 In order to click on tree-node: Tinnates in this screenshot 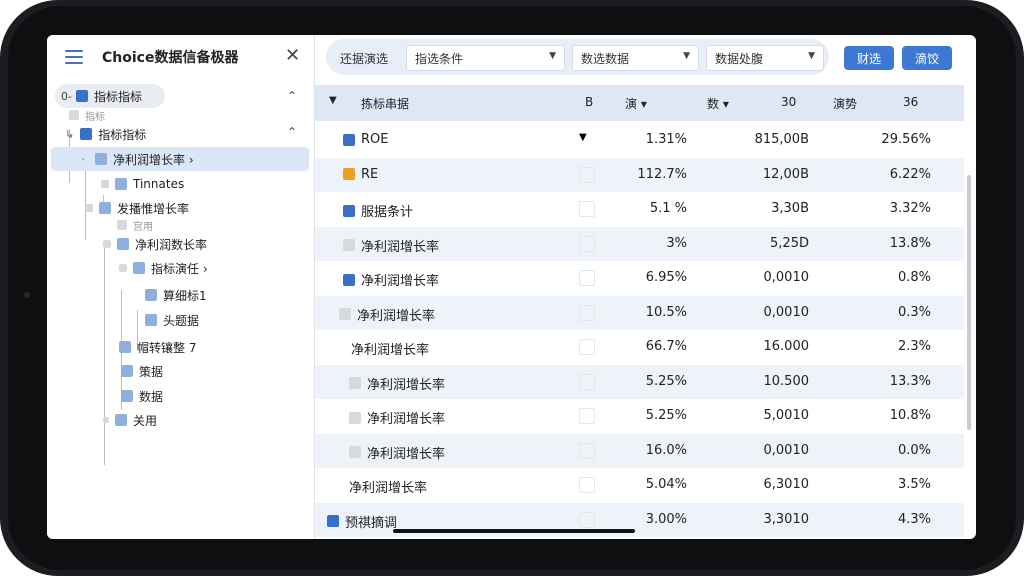, I will do `click(142, 184)`.